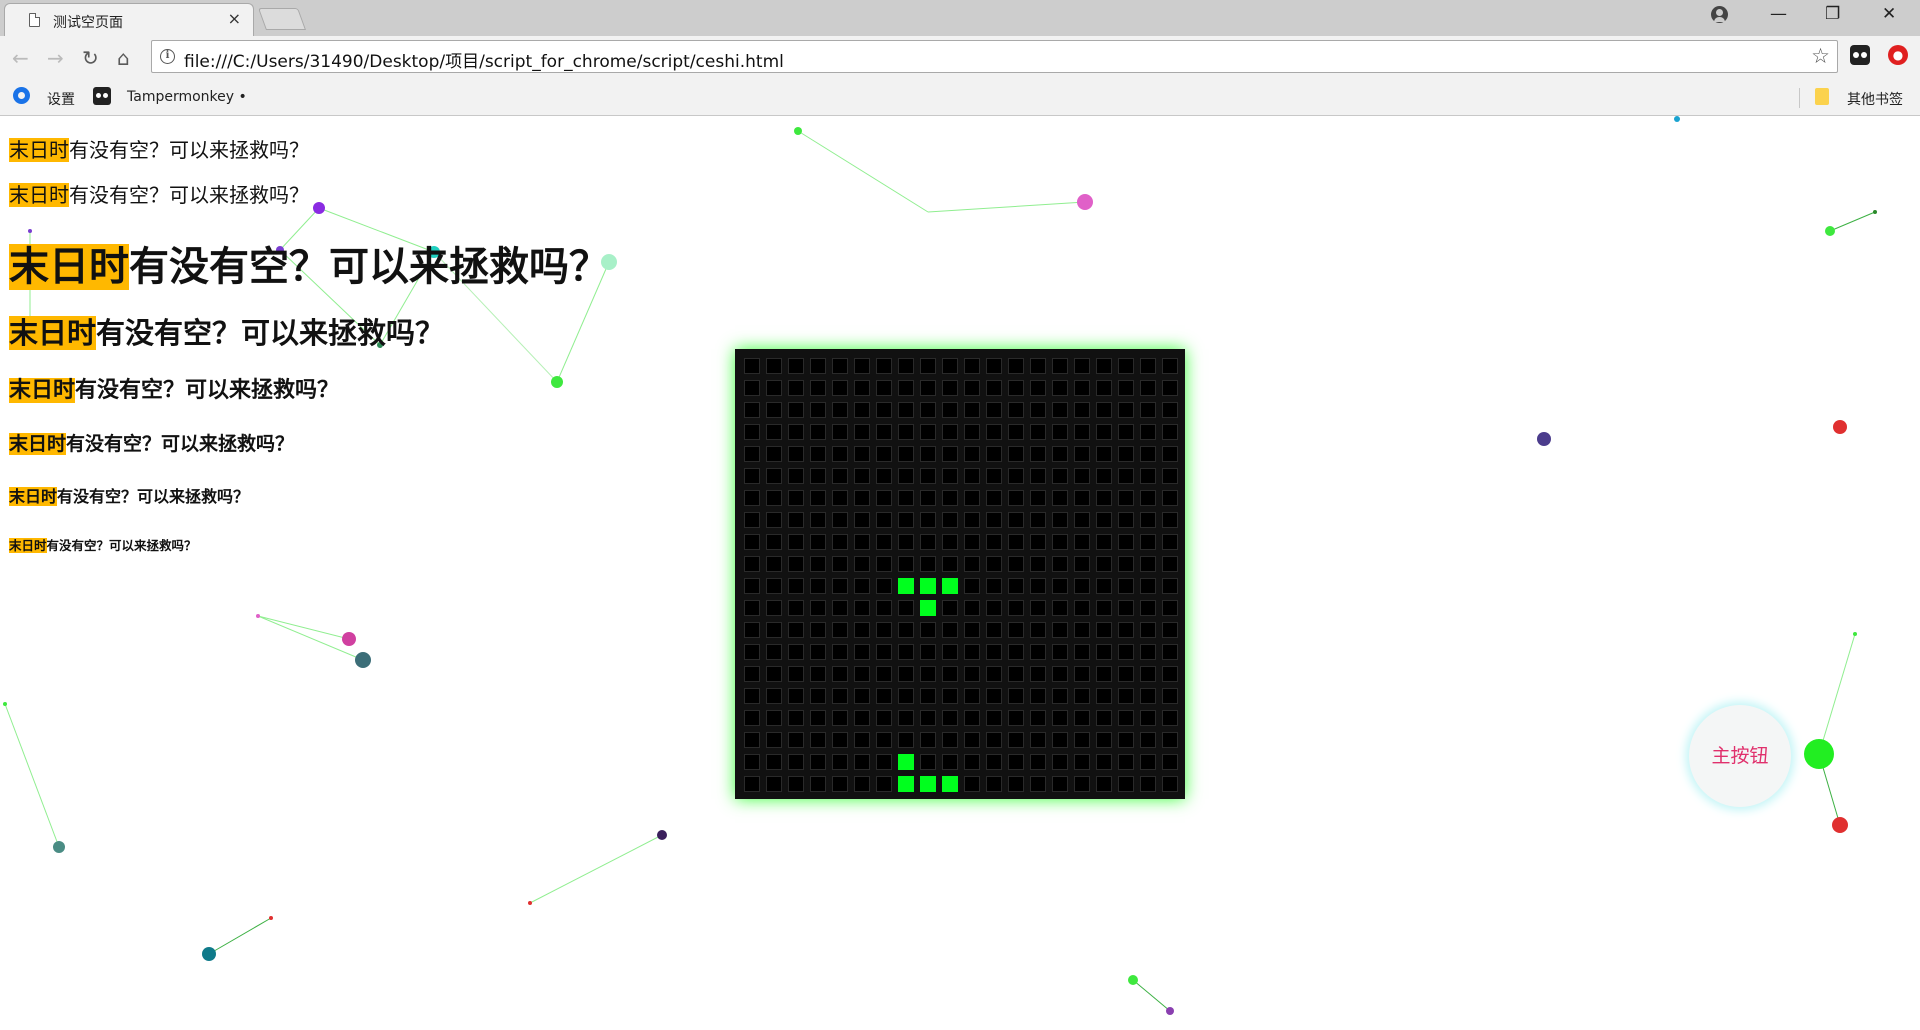 The height and width of the screenshot is (1030, 1920). Describe the element at coordinates (129, 19) in the screenshot. I see `tab-active: 测试空页面 ×` at that location.